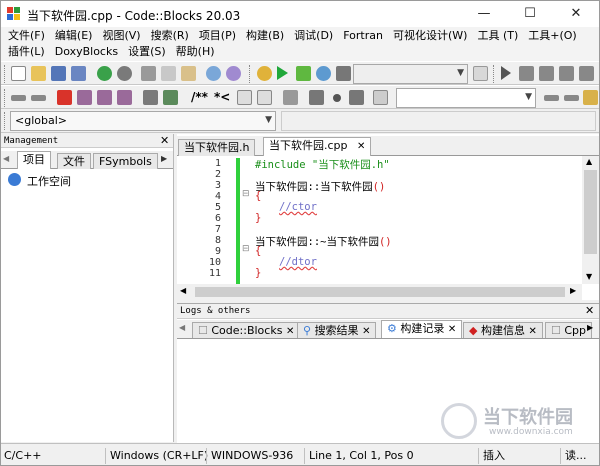 The width and height of the screenshot is (600, 466). I want to click on menu-settings: 设置(S), so click(147, 52).